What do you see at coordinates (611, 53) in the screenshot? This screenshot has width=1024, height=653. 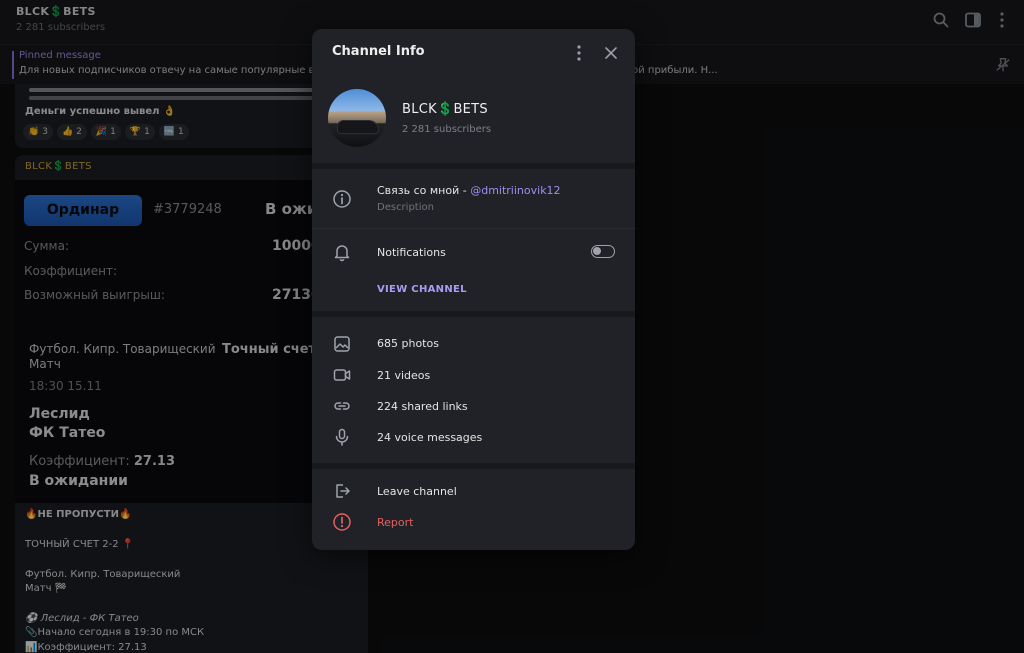 I see `close-icon` at bounding box center [611, 53].